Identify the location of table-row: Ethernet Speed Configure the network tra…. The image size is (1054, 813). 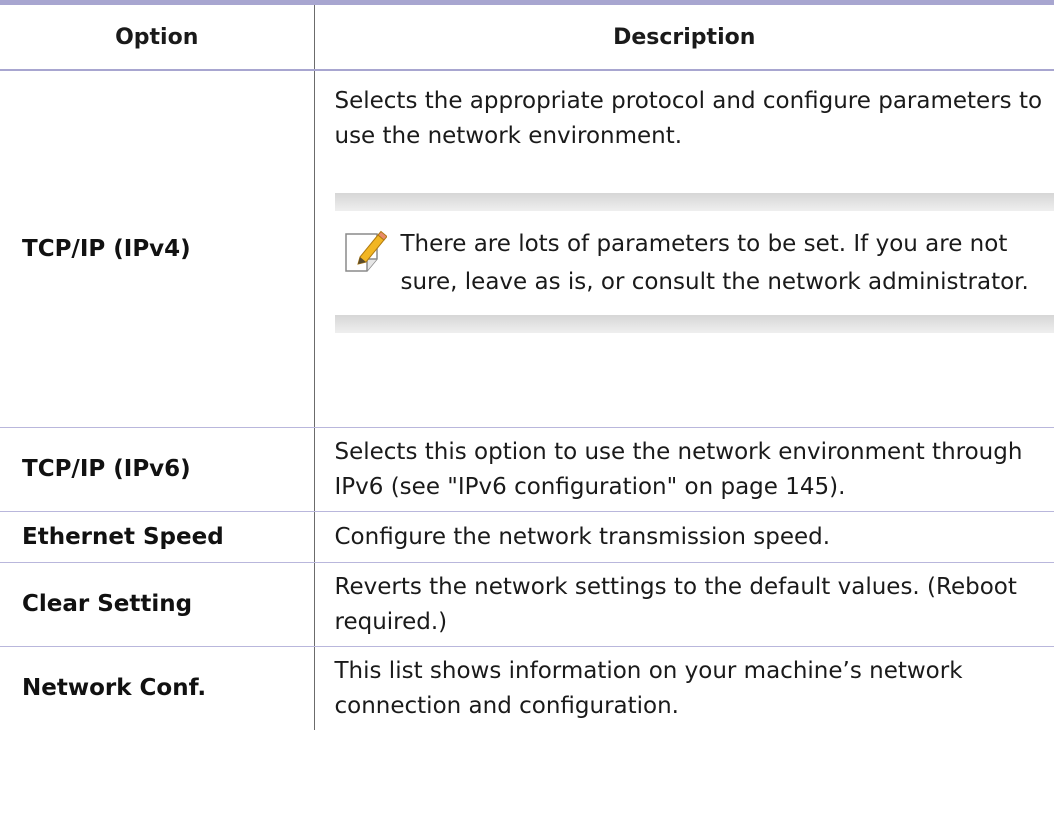
(527, 537).